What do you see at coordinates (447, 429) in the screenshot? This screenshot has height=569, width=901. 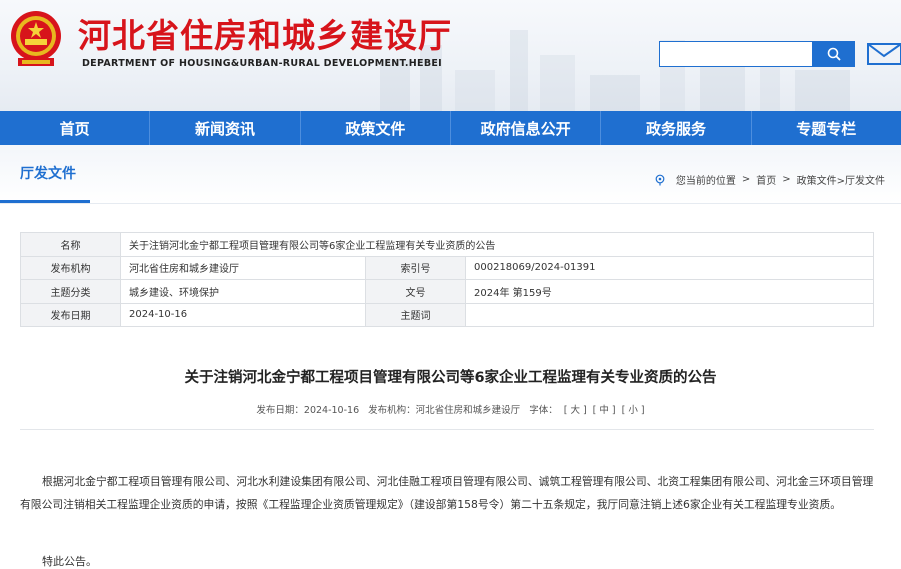 I see `divider` at bounding box center [447, 429].